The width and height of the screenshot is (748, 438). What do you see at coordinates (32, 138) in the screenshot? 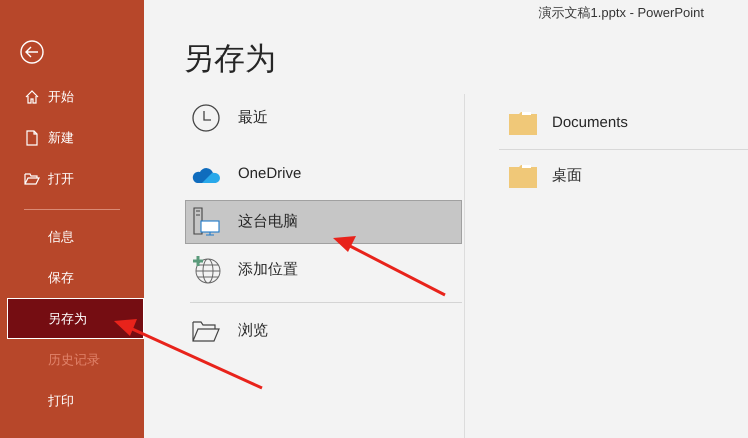
I see `document-icon` at bounding box center [32, 138].